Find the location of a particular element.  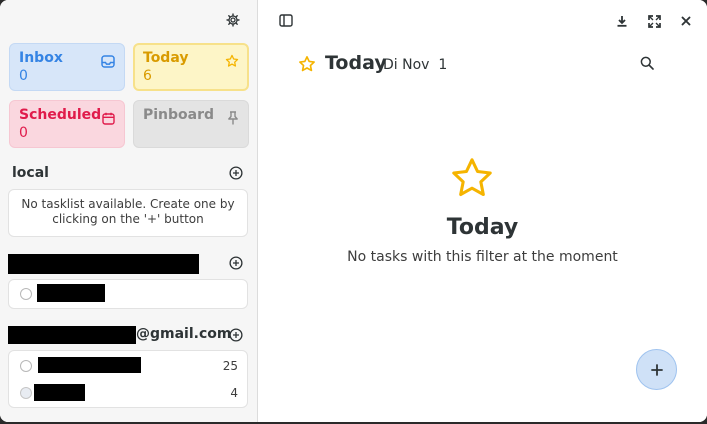

sidebar-toggle-icon is located at coordinates (286, 20).